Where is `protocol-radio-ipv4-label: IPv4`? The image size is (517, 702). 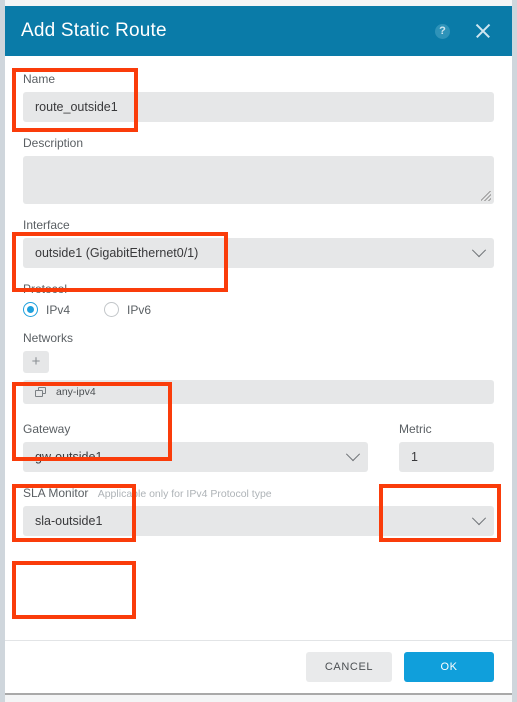
protocol-radio-ipv4-label: IPv4 is located at coordinates (58, 309).